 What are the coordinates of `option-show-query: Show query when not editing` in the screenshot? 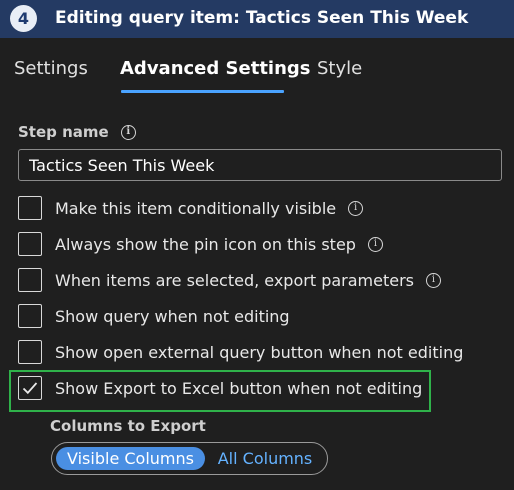 It's located at (154, 316).